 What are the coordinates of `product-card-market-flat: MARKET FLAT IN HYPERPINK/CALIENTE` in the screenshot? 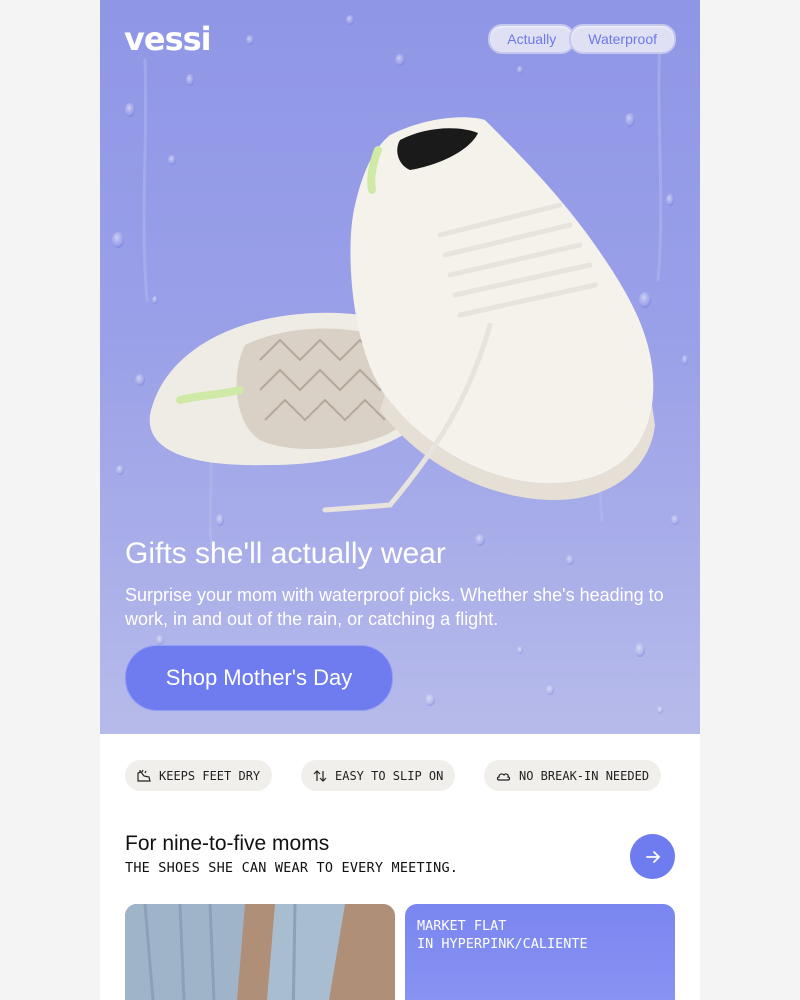 It's located at (540, 952).